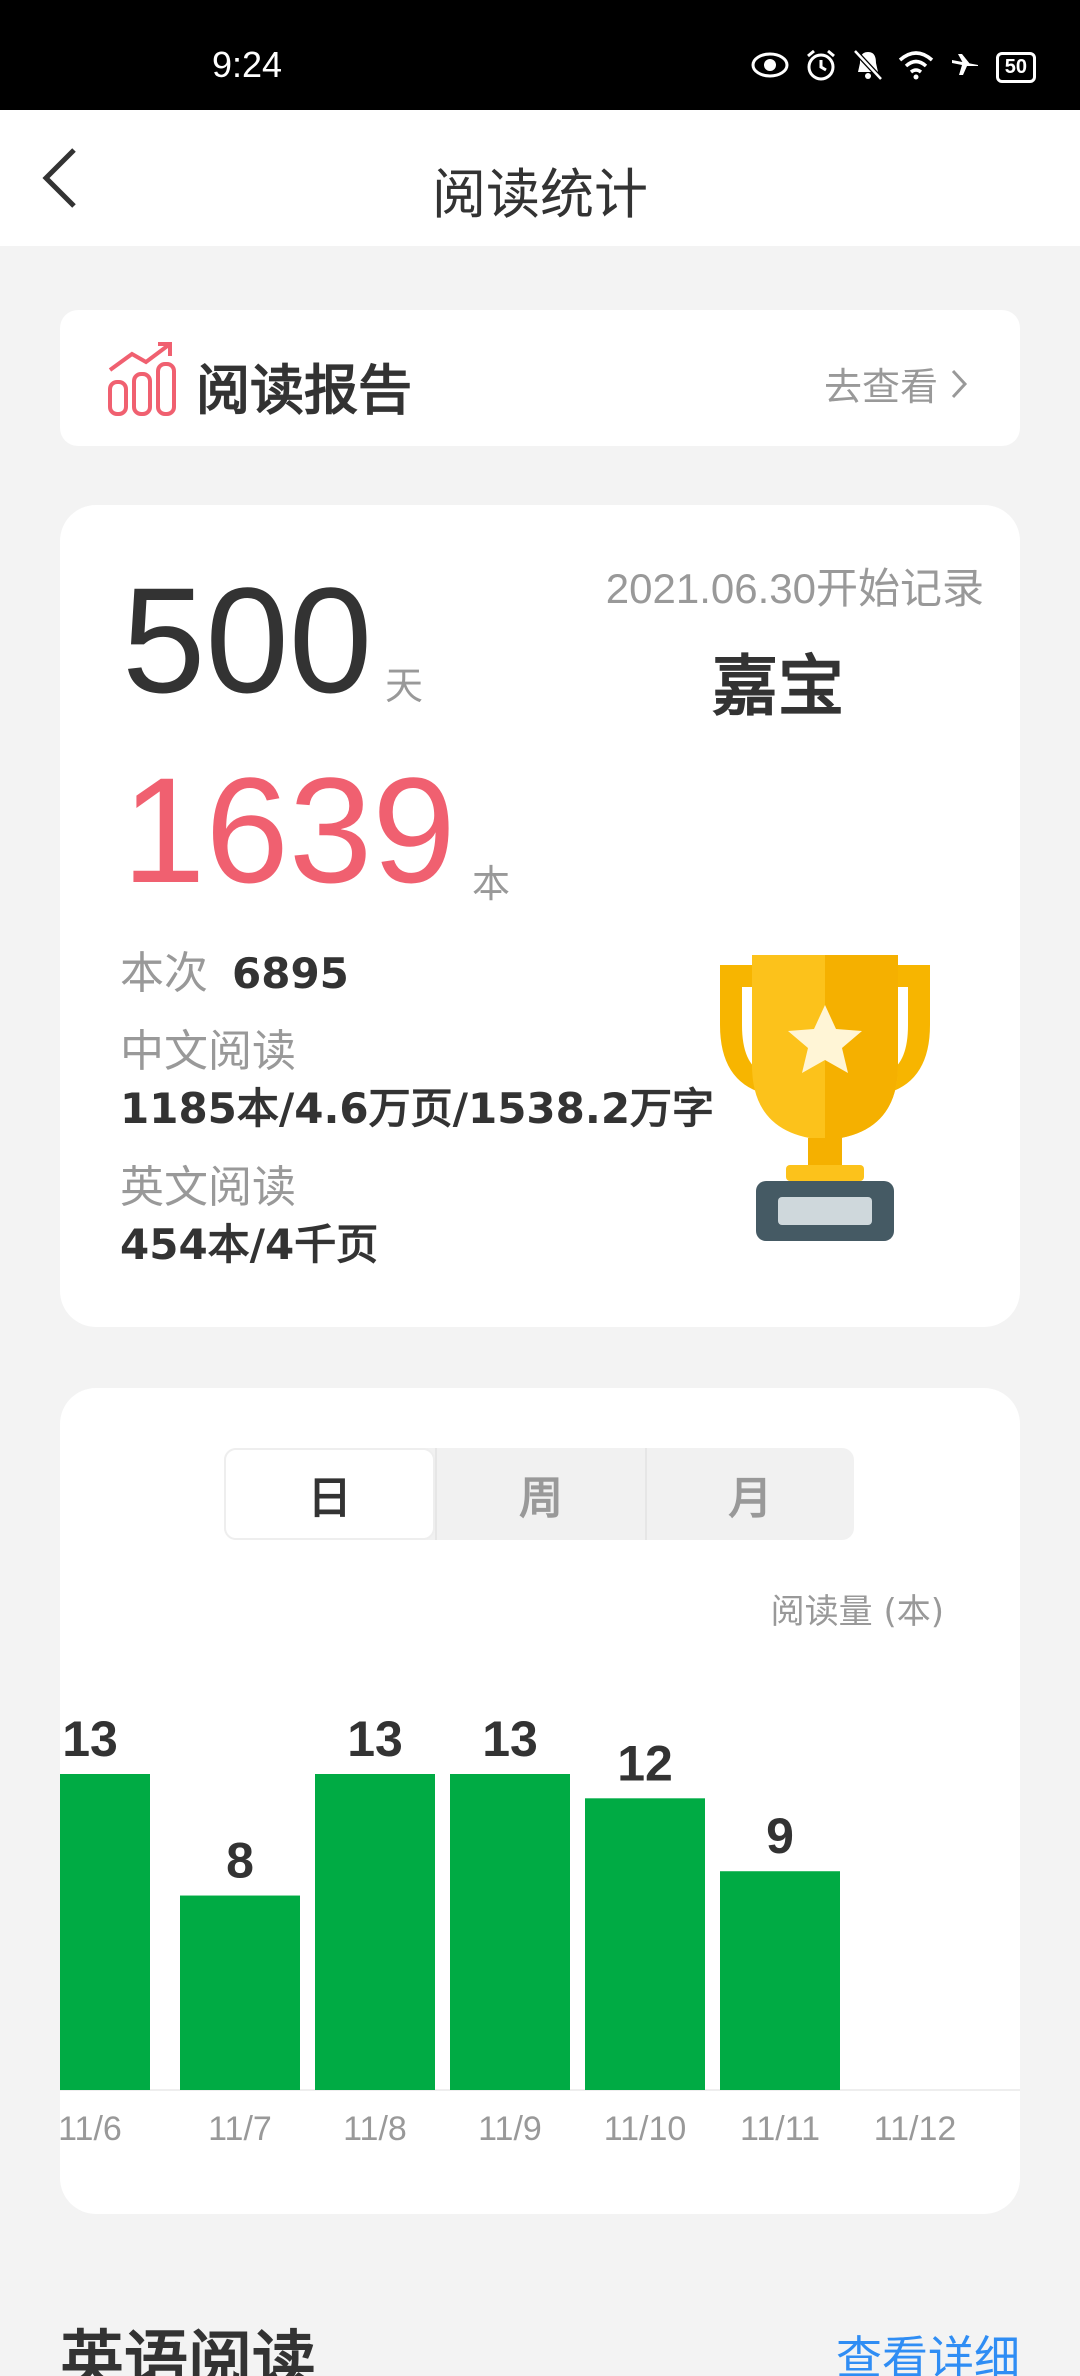 The width and height of the screenshot is (1080, 2376). What do you see at coordinates (375, 1932) in the screenshot?
I see `bar-11/8` at bounding box center [375, 1932].